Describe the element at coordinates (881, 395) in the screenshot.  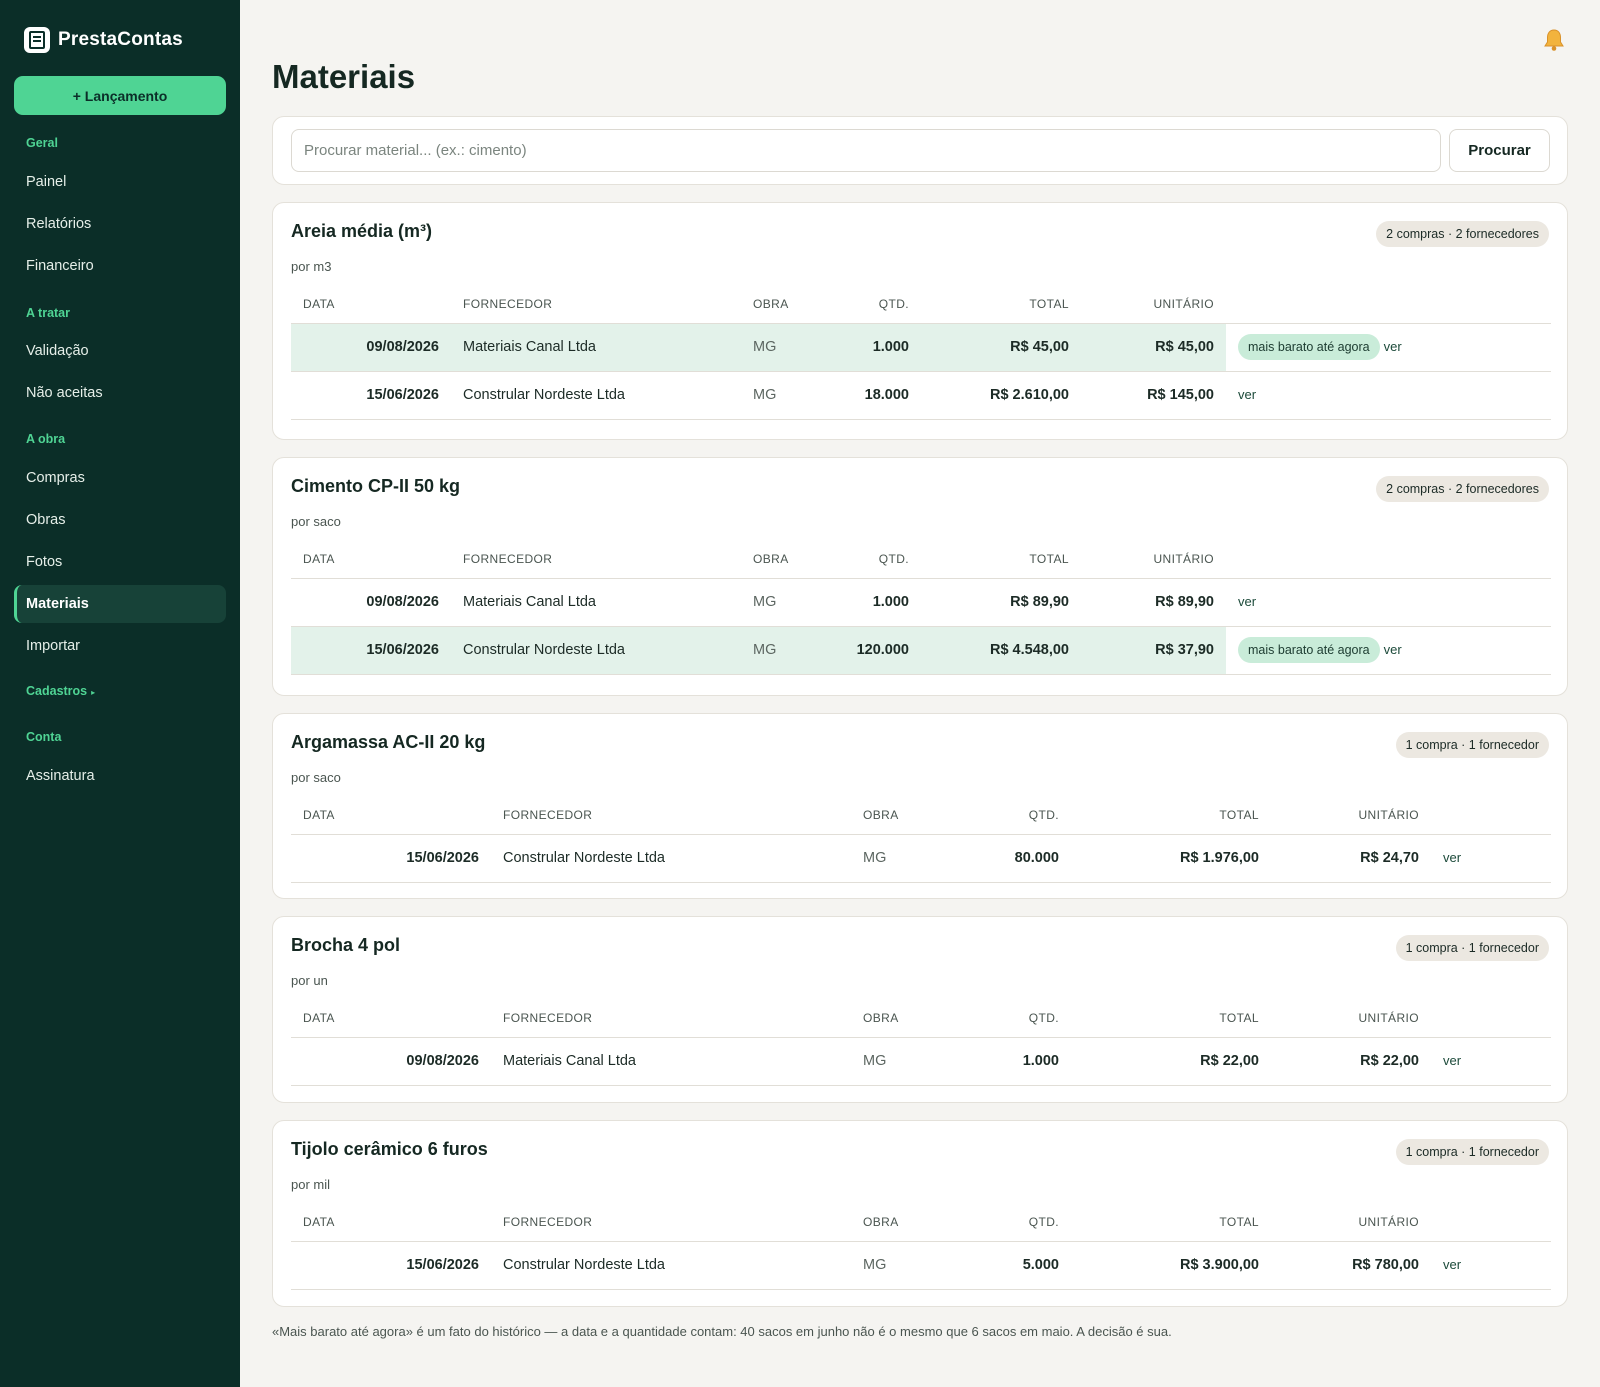
I see `cell-qty: 18.000` at that location.